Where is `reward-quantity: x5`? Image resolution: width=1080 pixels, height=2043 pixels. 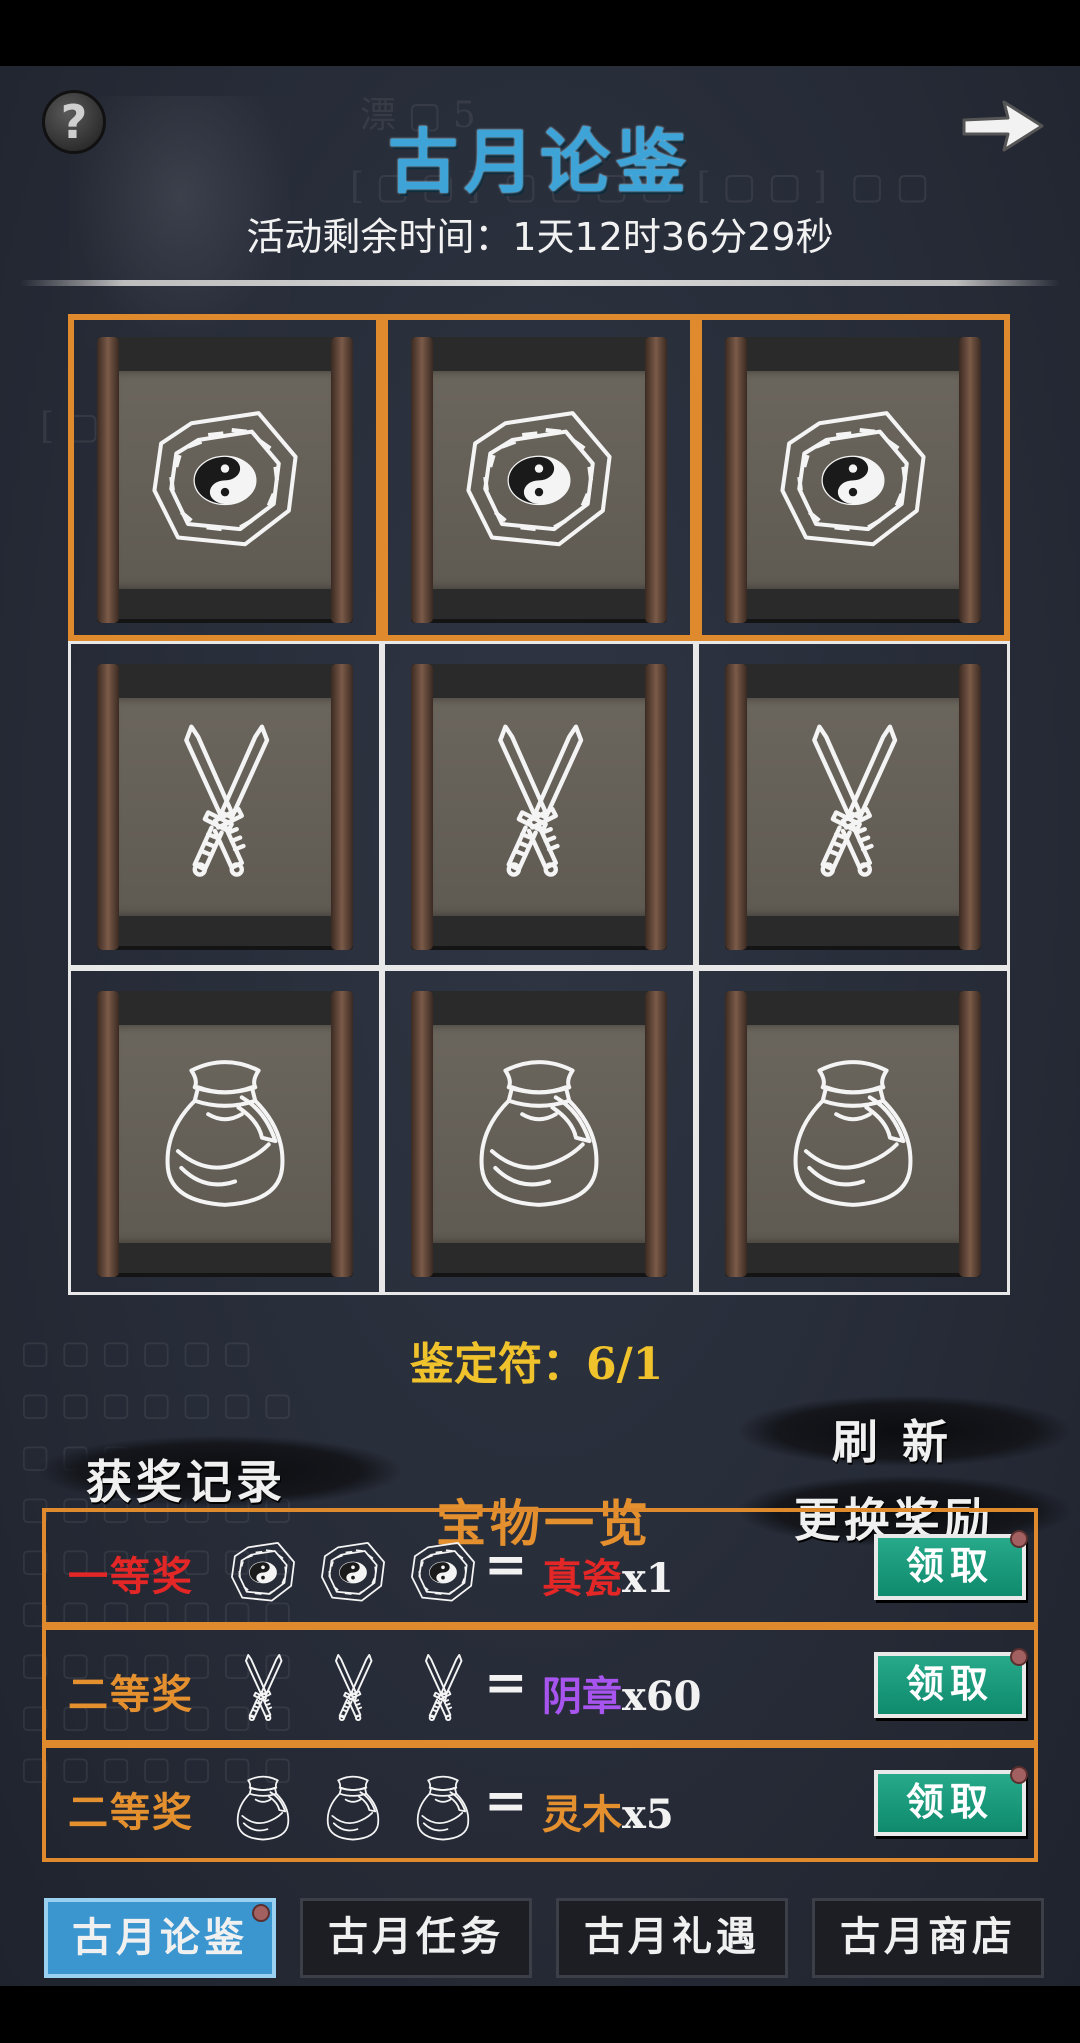 reward-quantity: x5 is located at coordinates (648, 1814).